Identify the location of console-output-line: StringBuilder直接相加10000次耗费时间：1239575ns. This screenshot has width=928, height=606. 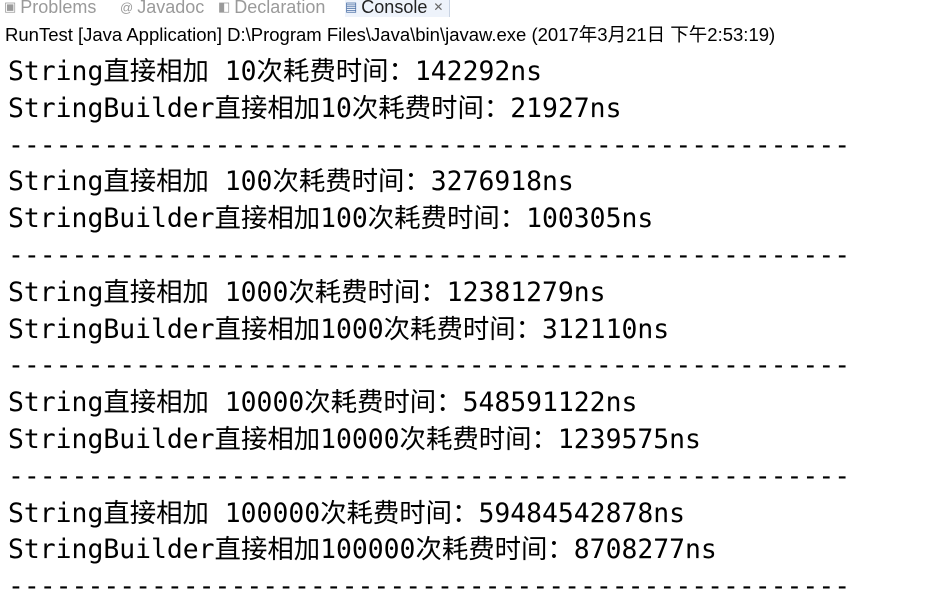
(354, 439).